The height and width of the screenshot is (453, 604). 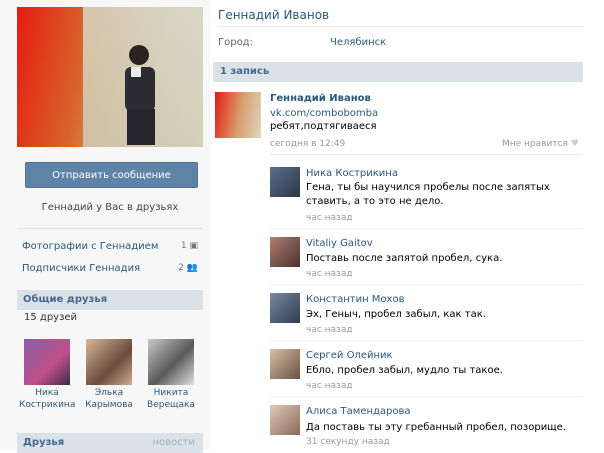 What do you see at coordinates (109, 405) in the screenshot?
I see `friend-last-name: Карымова` at bounding box center [109, 405].